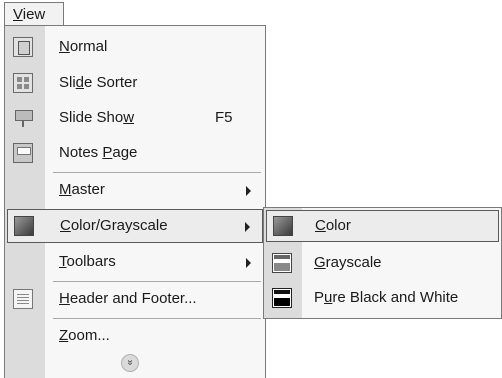  I want to click on submenu-item-grayscale: Grayscale, so click(382, 263).